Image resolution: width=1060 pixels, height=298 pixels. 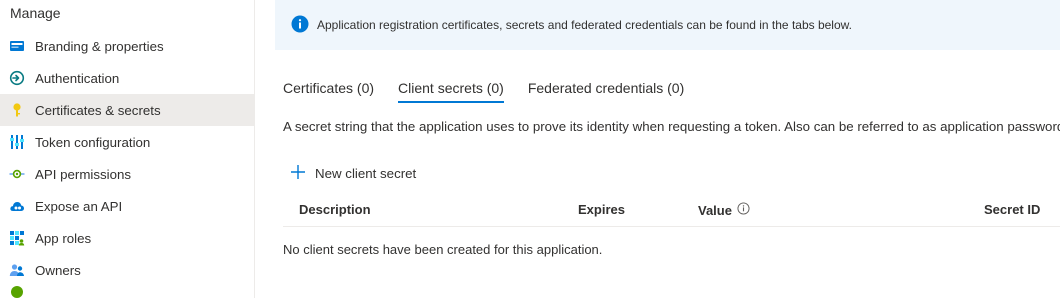 What do you see at coordinates (63, 238) in the screenshot?
I see `sidebar-item-label: App roles` at bounding box center [63, 238].